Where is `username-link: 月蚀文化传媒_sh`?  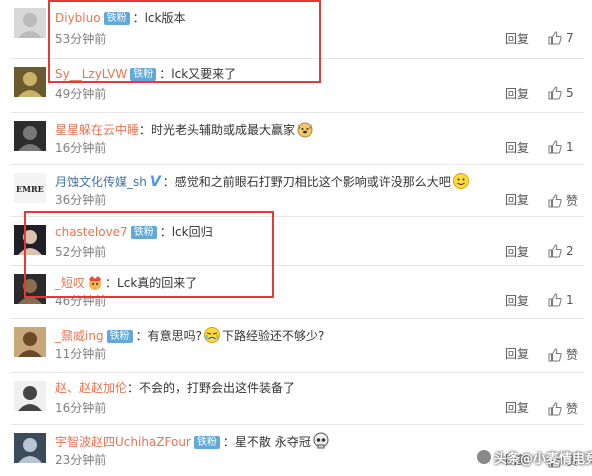 username-link: 月蚀文化传媒_sh is located at coordinates (101, 182).